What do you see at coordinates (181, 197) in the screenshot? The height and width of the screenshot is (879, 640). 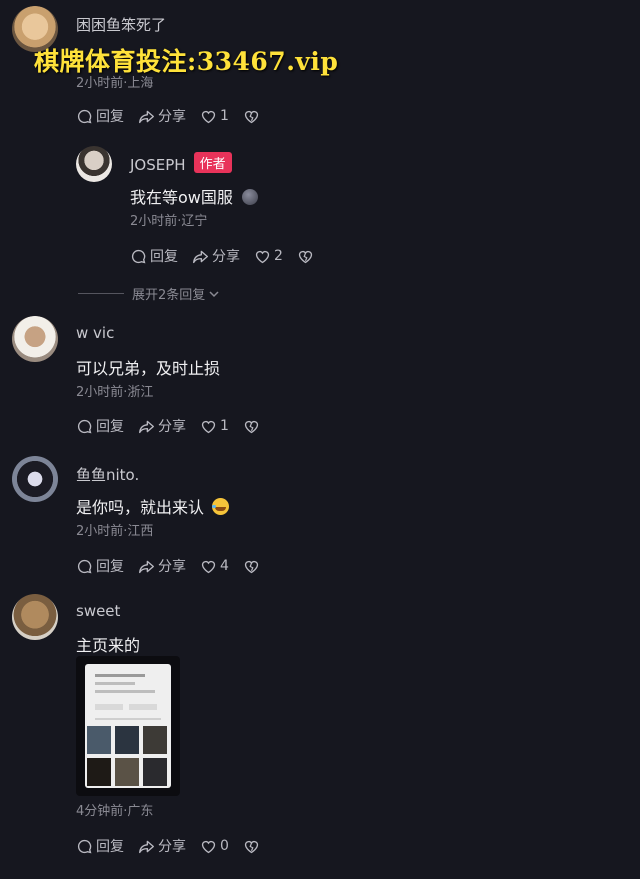 I see `comment-body: 我在等ow国服` at bounding box center [181, 197].